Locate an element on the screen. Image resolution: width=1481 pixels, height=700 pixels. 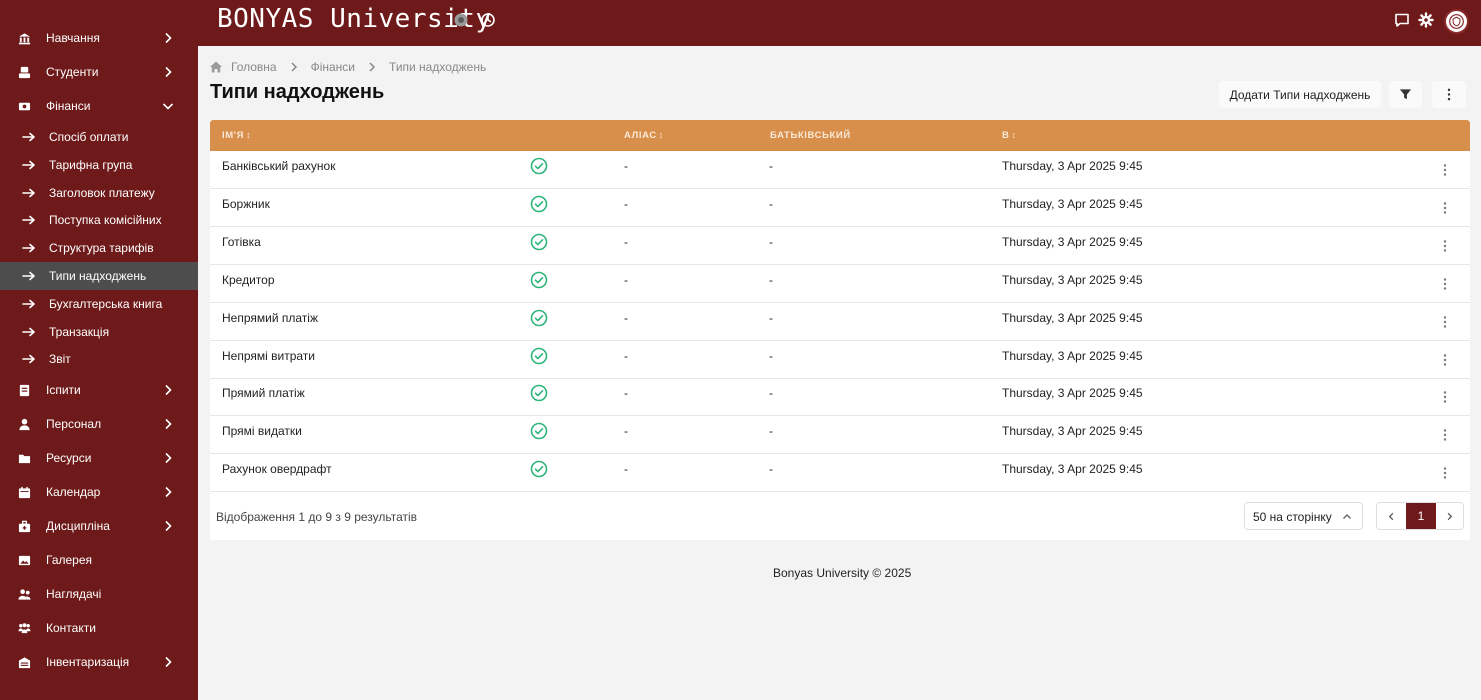
sidebar-discipline-item: Дисципліна is located at coordinates (99, 526).